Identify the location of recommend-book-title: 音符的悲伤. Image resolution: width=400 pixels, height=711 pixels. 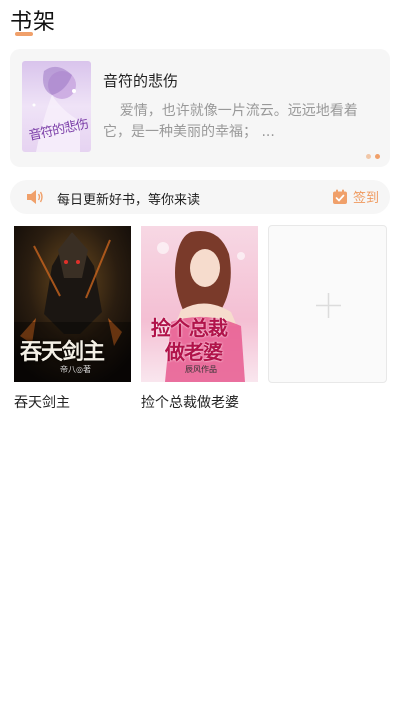
(140, 80).